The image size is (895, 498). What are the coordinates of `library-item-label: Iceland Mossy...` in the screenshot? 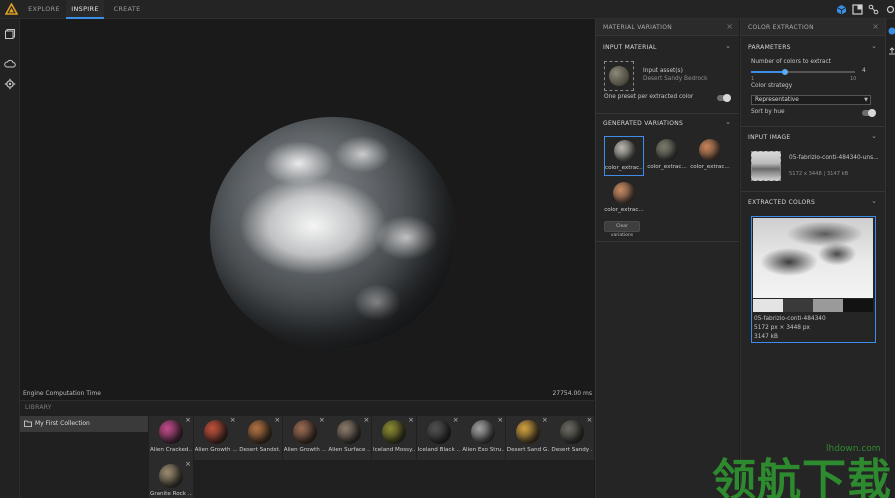 It's located at (394, 450).